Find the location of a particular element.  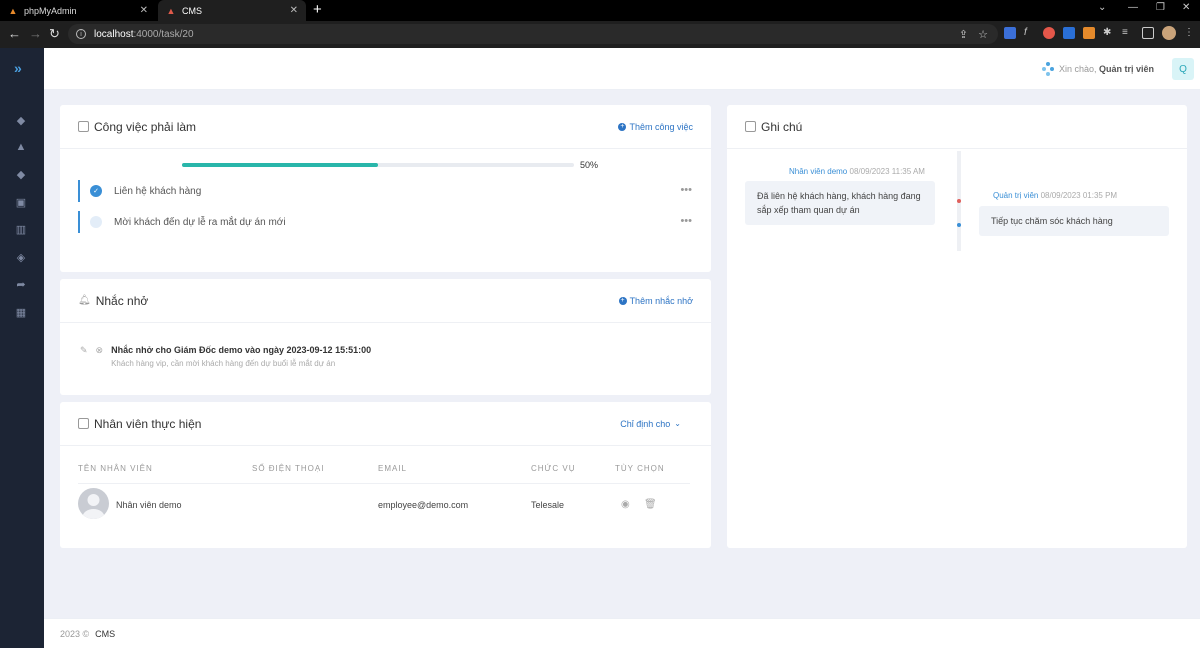

puzzle-icon is located at coordinates (1048, 69).